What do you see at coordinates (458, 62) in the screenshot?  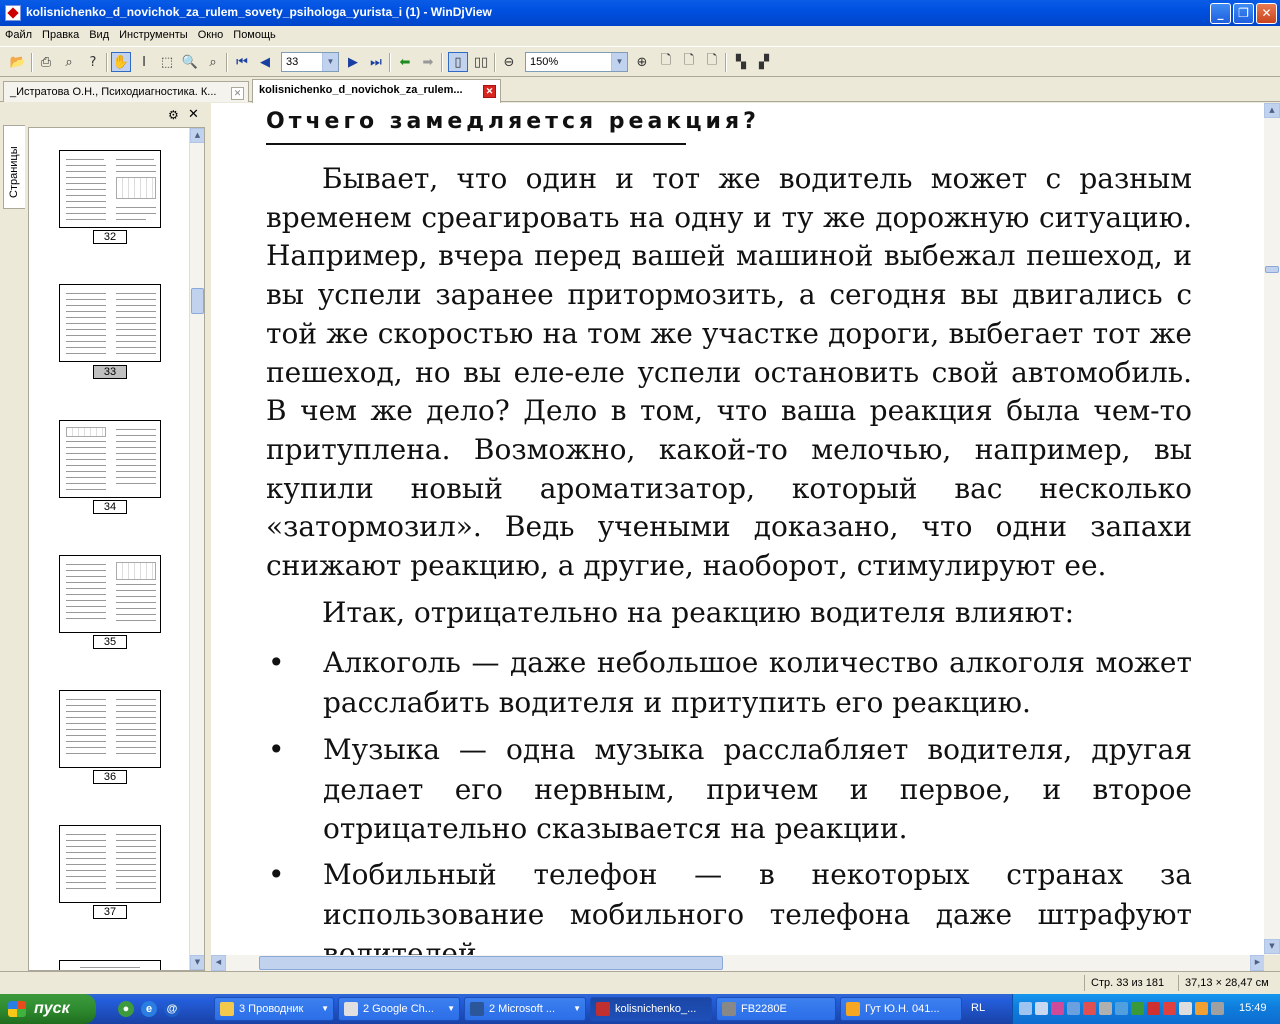 I see `single-page-icon: ▯` at bounding box center [458, 62].